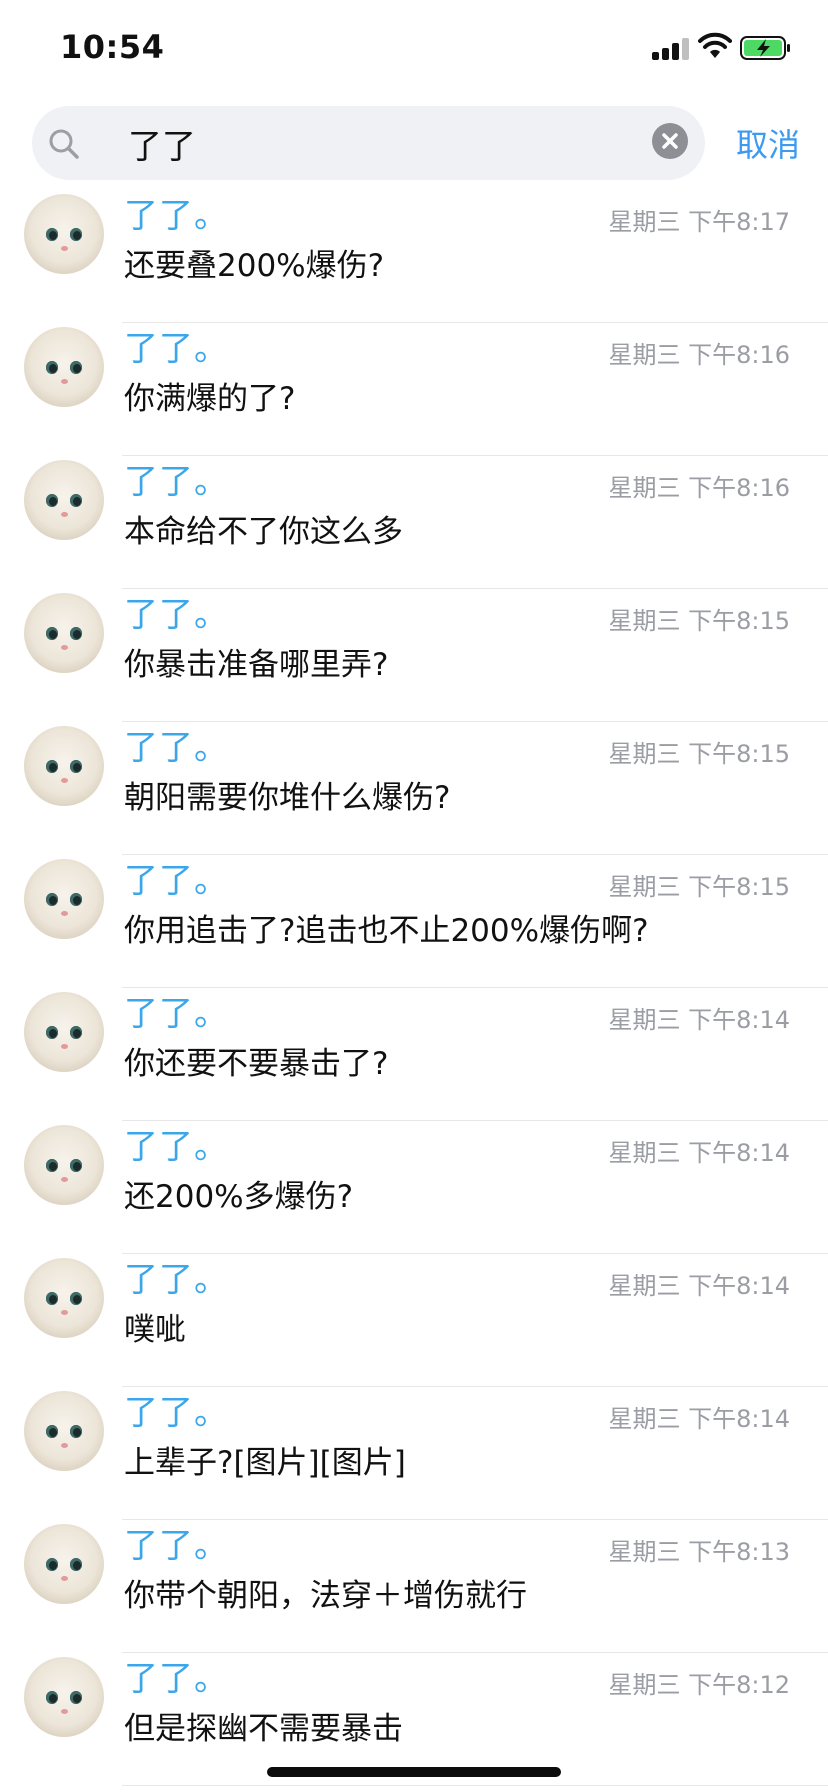 This screenshot has height=1792, width=828. I want to click on message-text: 朝阳需要你堆什么爆伤?, so click(287, 798).